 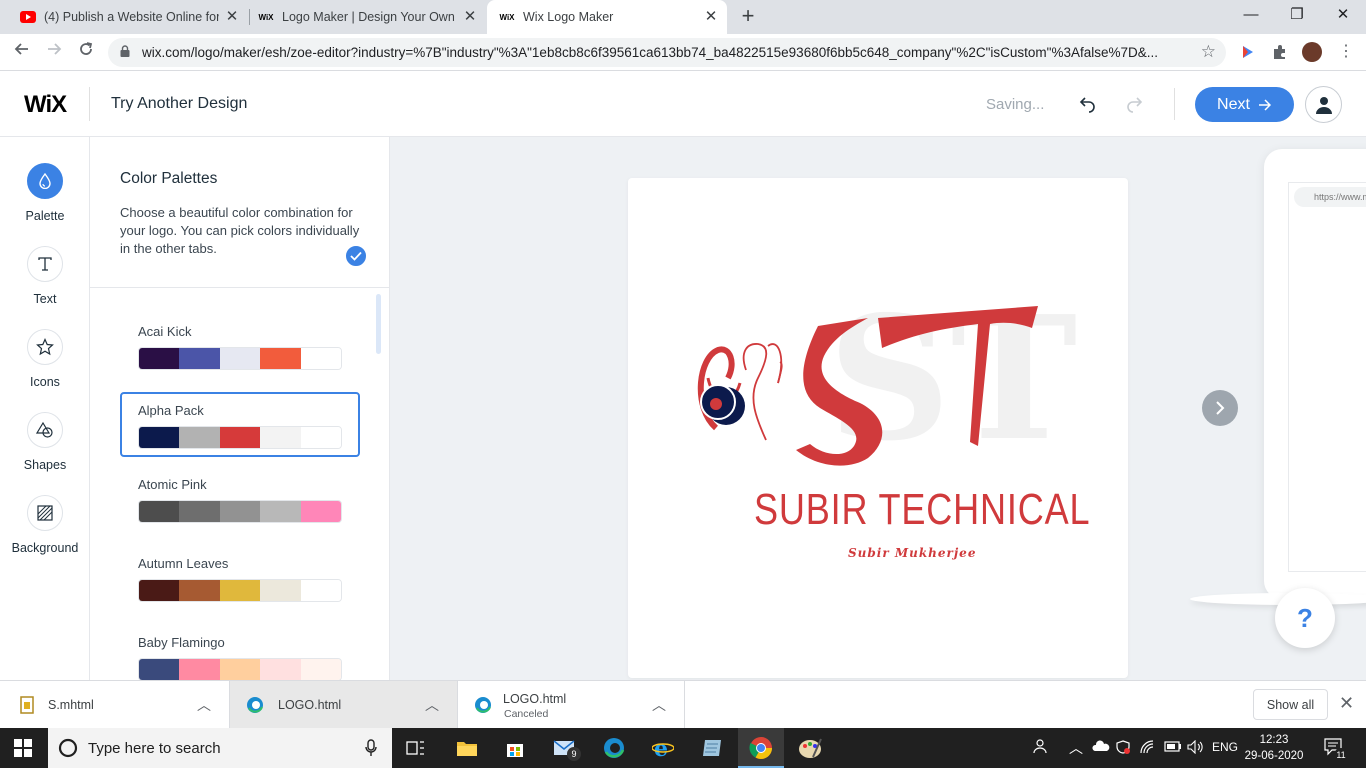 What do you see at coordinates (1196, 748) in the screenshot?
I see `volume-icon` at bounding box center [1196, 748].